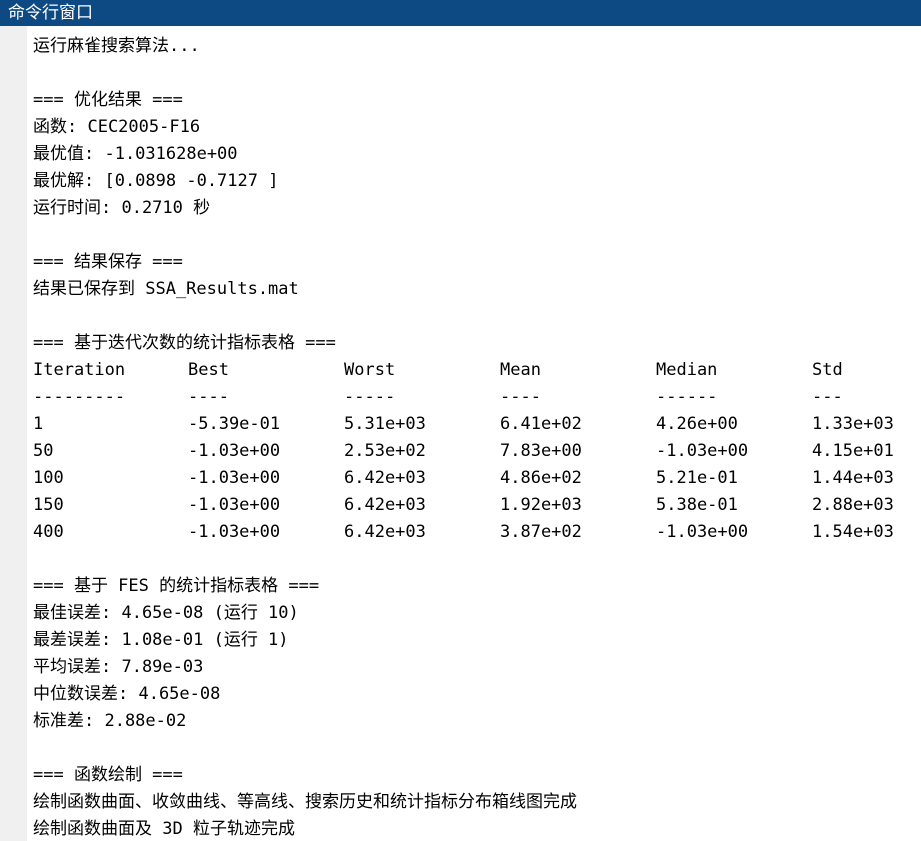 This screenshot has height=841, width=921. I want to click on table-cell: 150, so click(48, 505).